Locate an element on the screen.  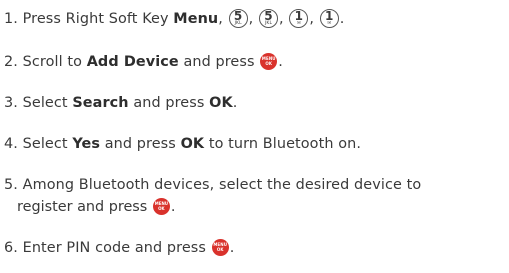
step-5-continued: register and press MENU OK. is located at coordinates (96, 207).